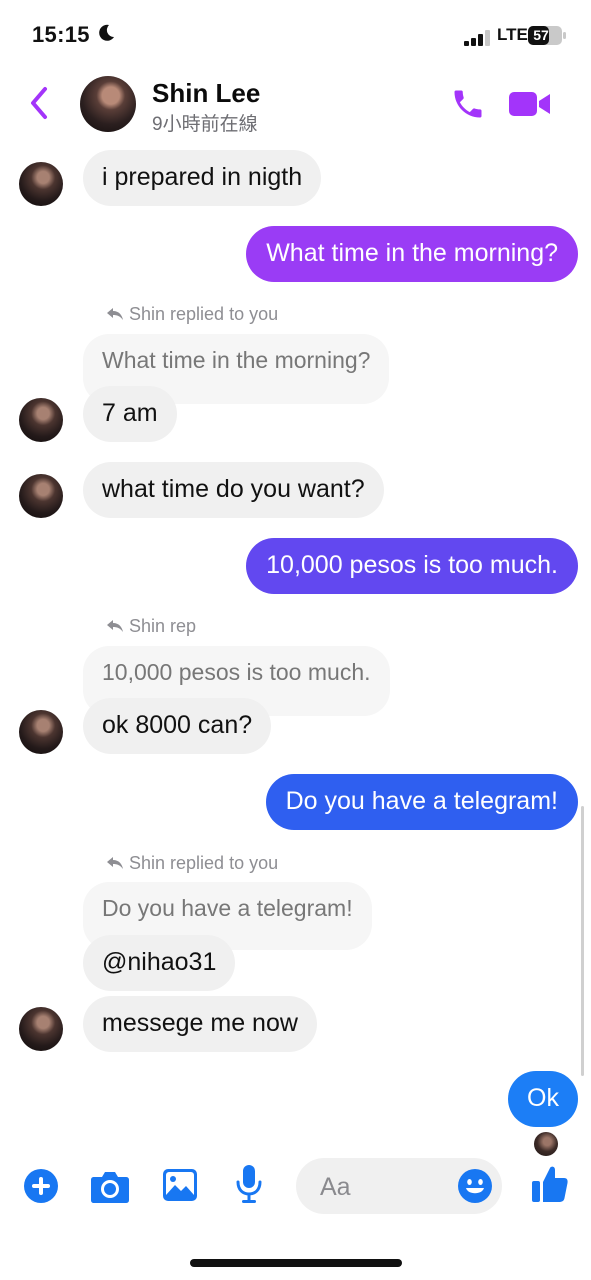 Image resolution: width=591 pixels, height=1280 pixels. Describe the element at coordinates (200, 1024) in the screenshot. I see `message-bubble: messege me now` at that location.